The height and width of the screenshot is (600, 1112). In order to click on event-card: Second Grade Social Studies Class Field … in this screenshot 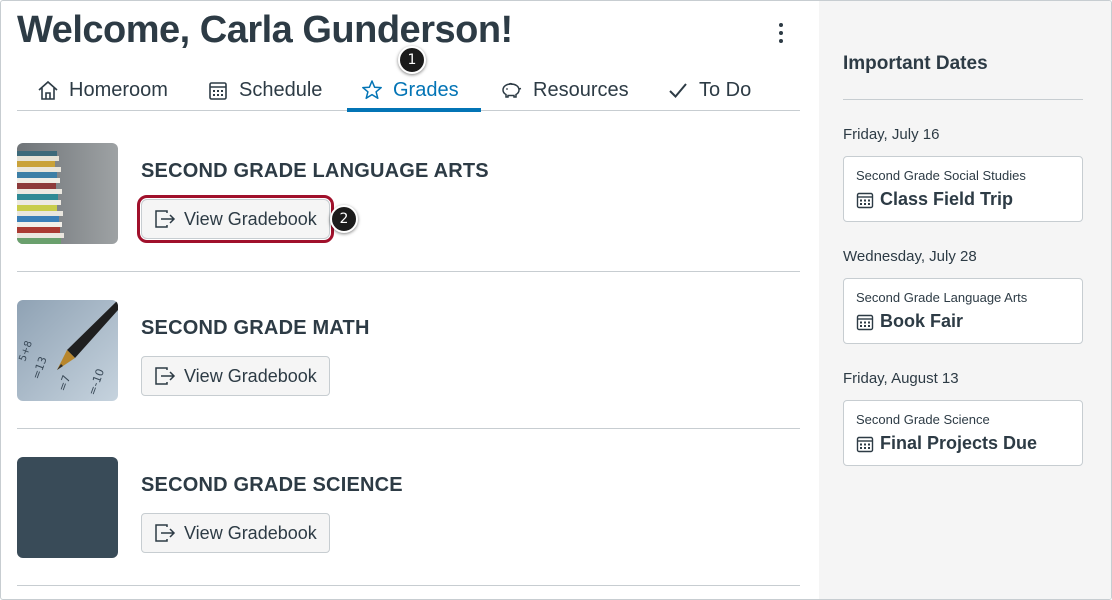, I will do `click(963, 189)`.